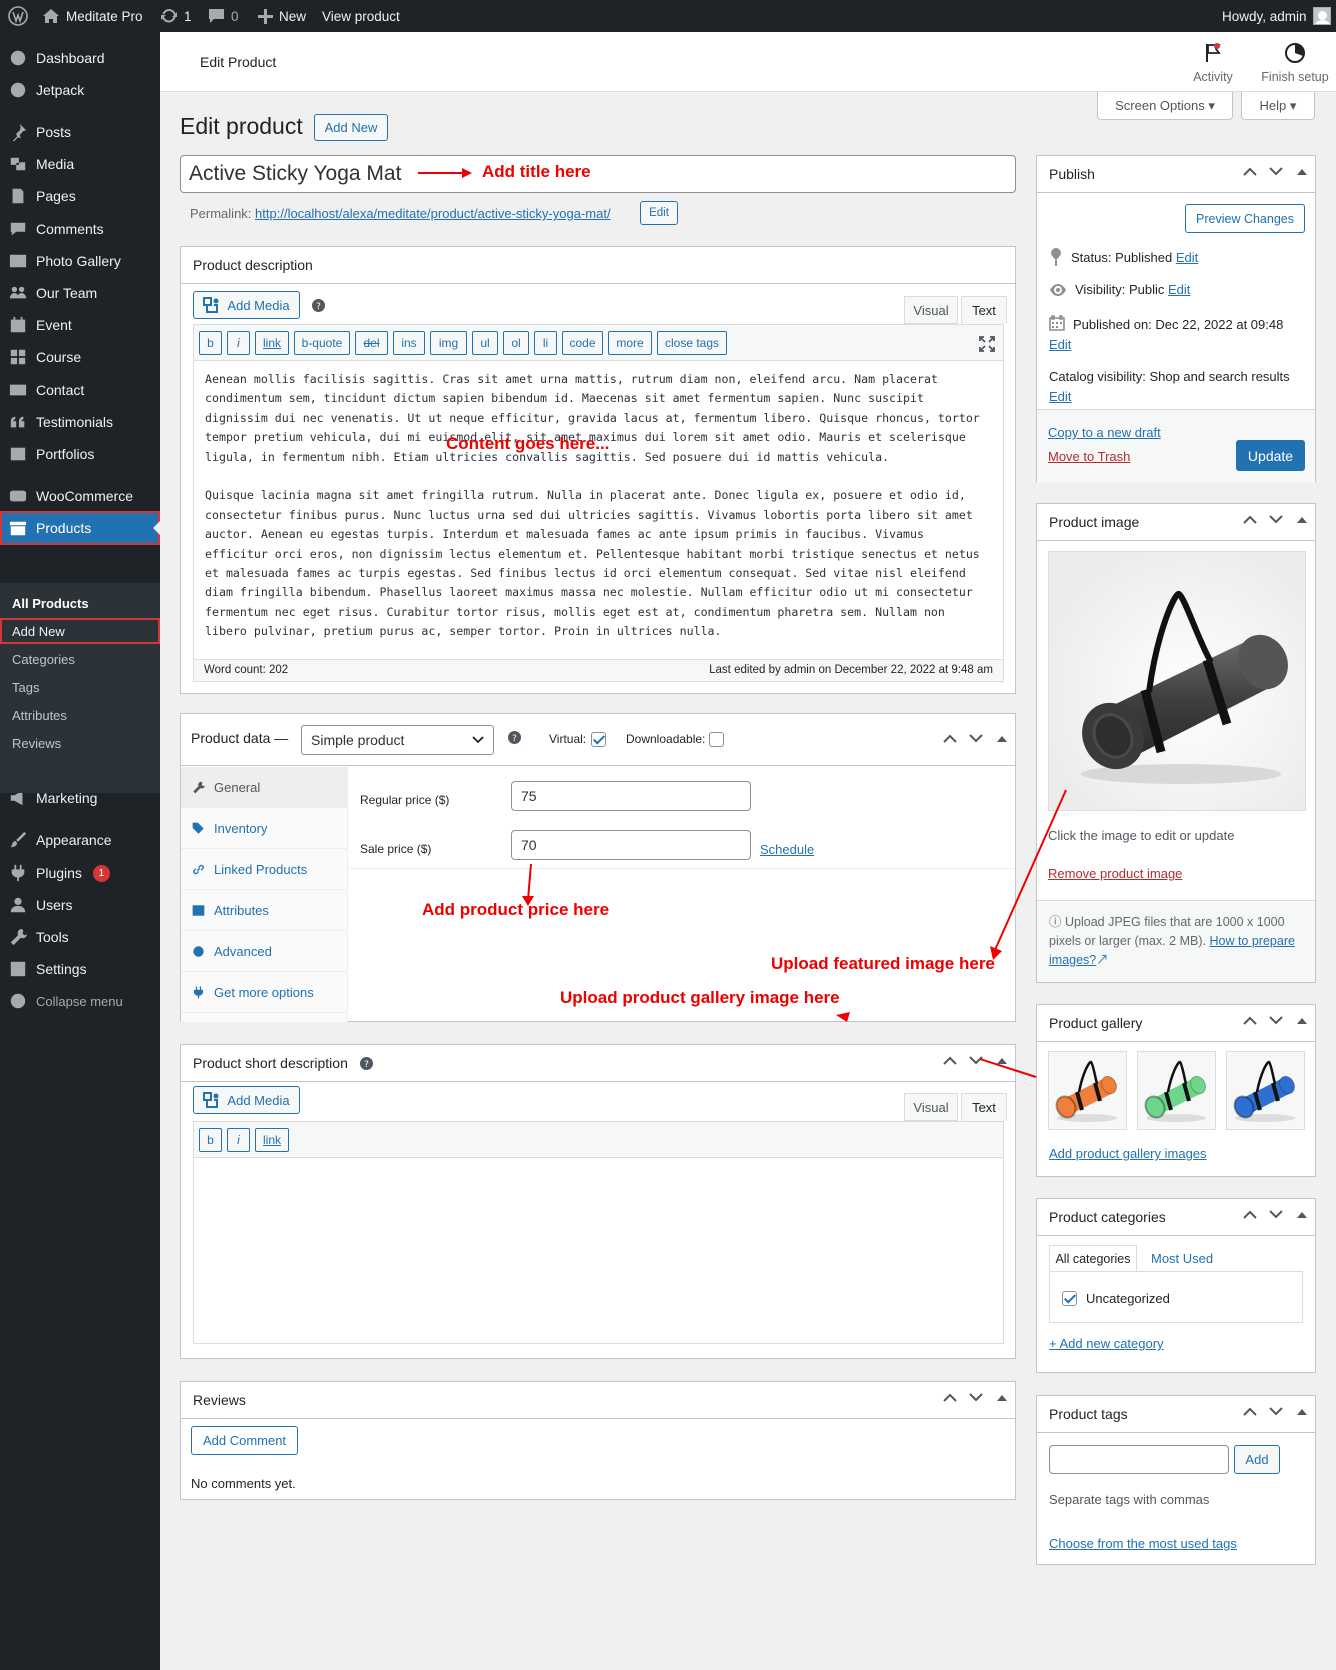  I want to click on schedule-link: Schedule, so click(787, 849).